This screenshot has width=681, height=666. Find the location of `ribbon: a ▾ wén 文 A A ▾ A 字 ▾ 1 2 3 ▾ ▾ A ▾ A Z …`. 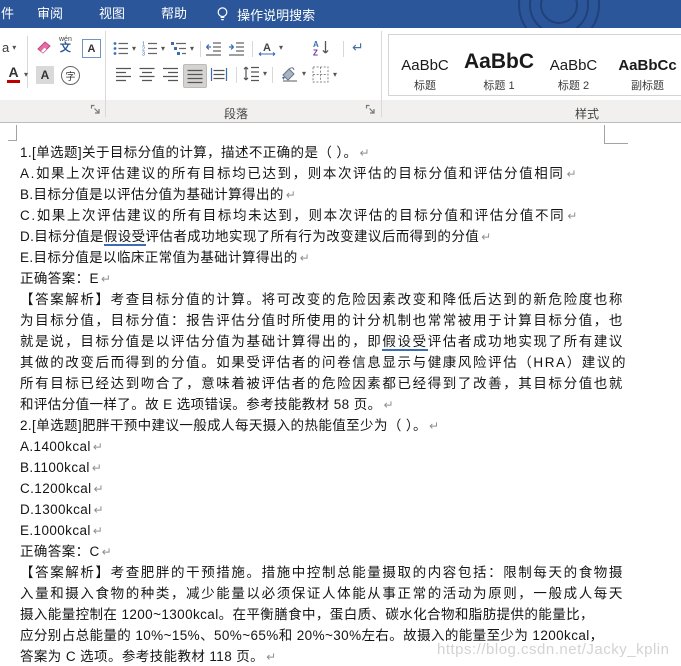

ribbon: a ▾ wén 文 A A ▾ A 字 ▾ 1 2 3 ▾ ▾ A ▾ A Z … is located at coordinates (340, 75).